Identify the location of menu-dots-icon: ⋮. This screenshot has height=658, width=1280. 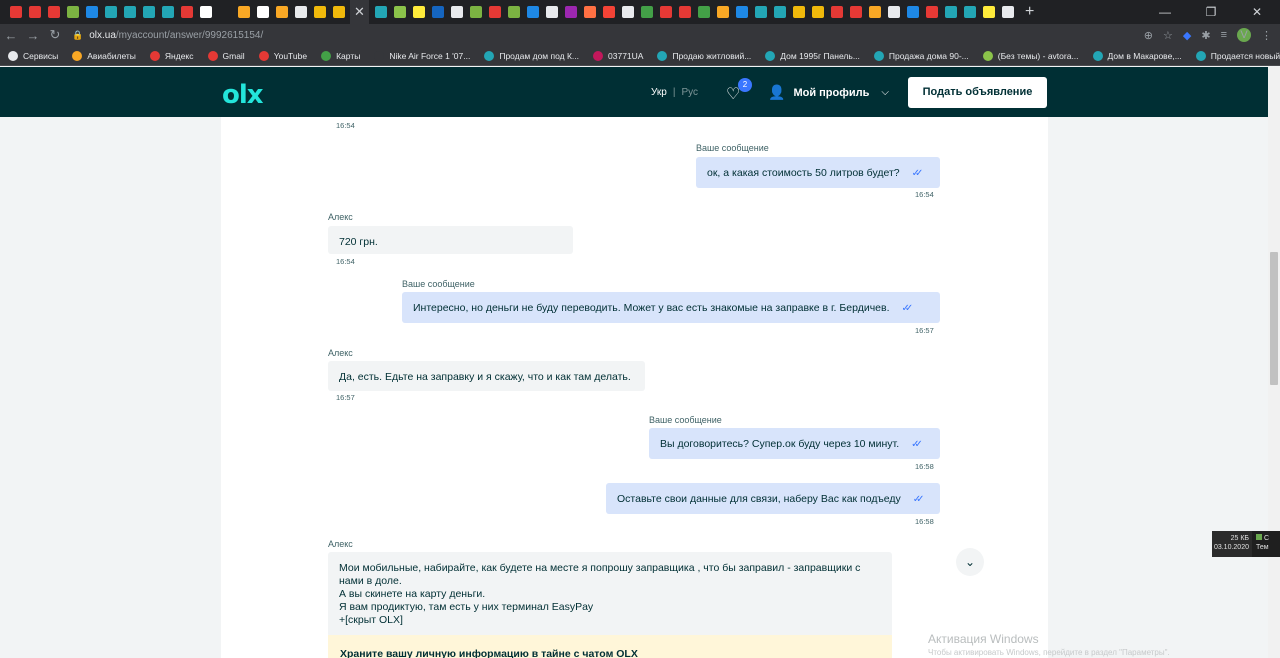
(1266, 35).